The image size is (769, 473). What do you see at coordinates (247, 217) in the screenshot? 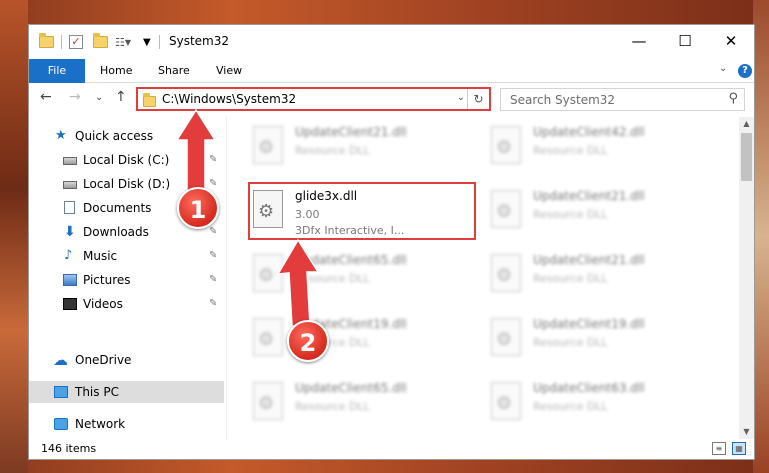
I see `annotation-arrows` at bounding box center [247, 217].